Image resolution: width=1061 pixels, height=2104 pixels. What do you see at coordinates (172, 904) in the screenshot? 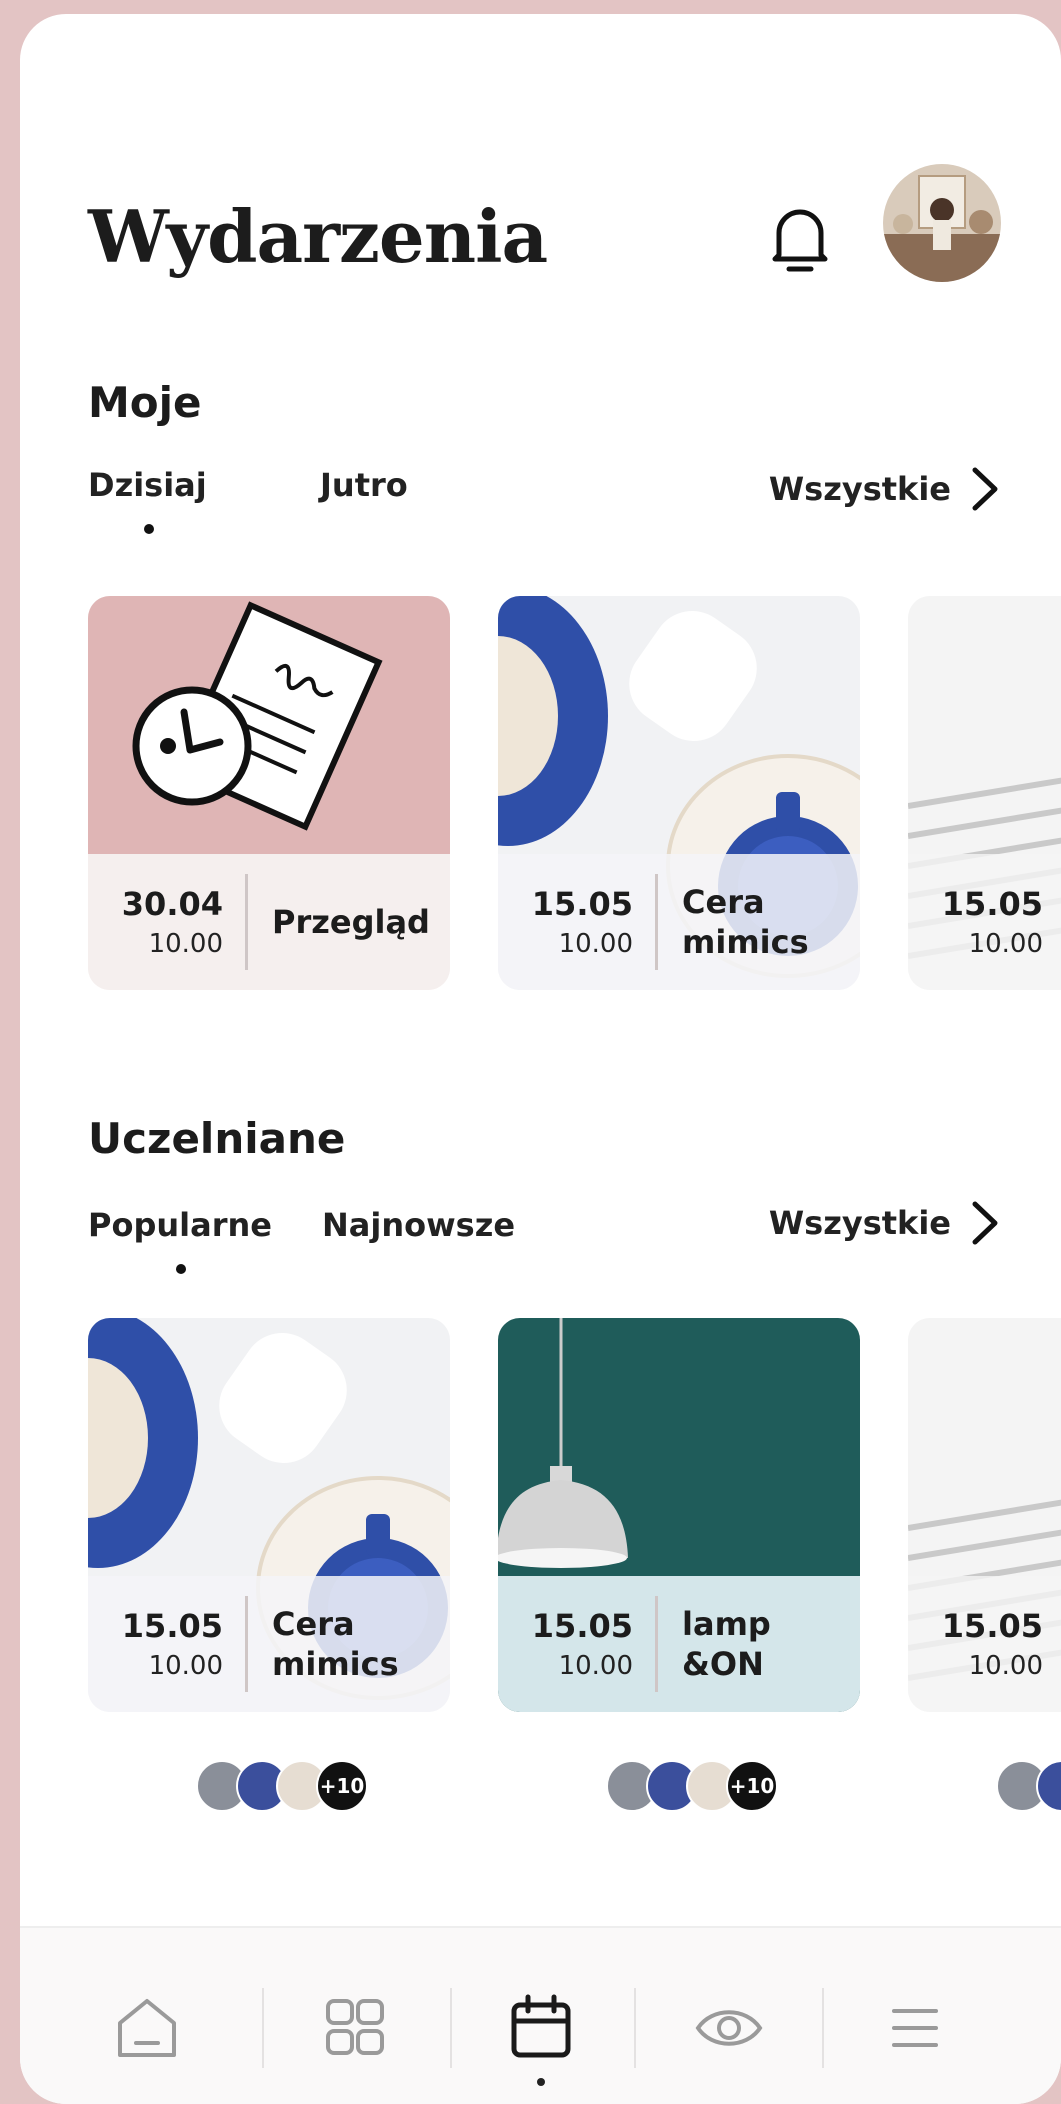
I see `event-date: 30.04` at bounding box center [172, 904].